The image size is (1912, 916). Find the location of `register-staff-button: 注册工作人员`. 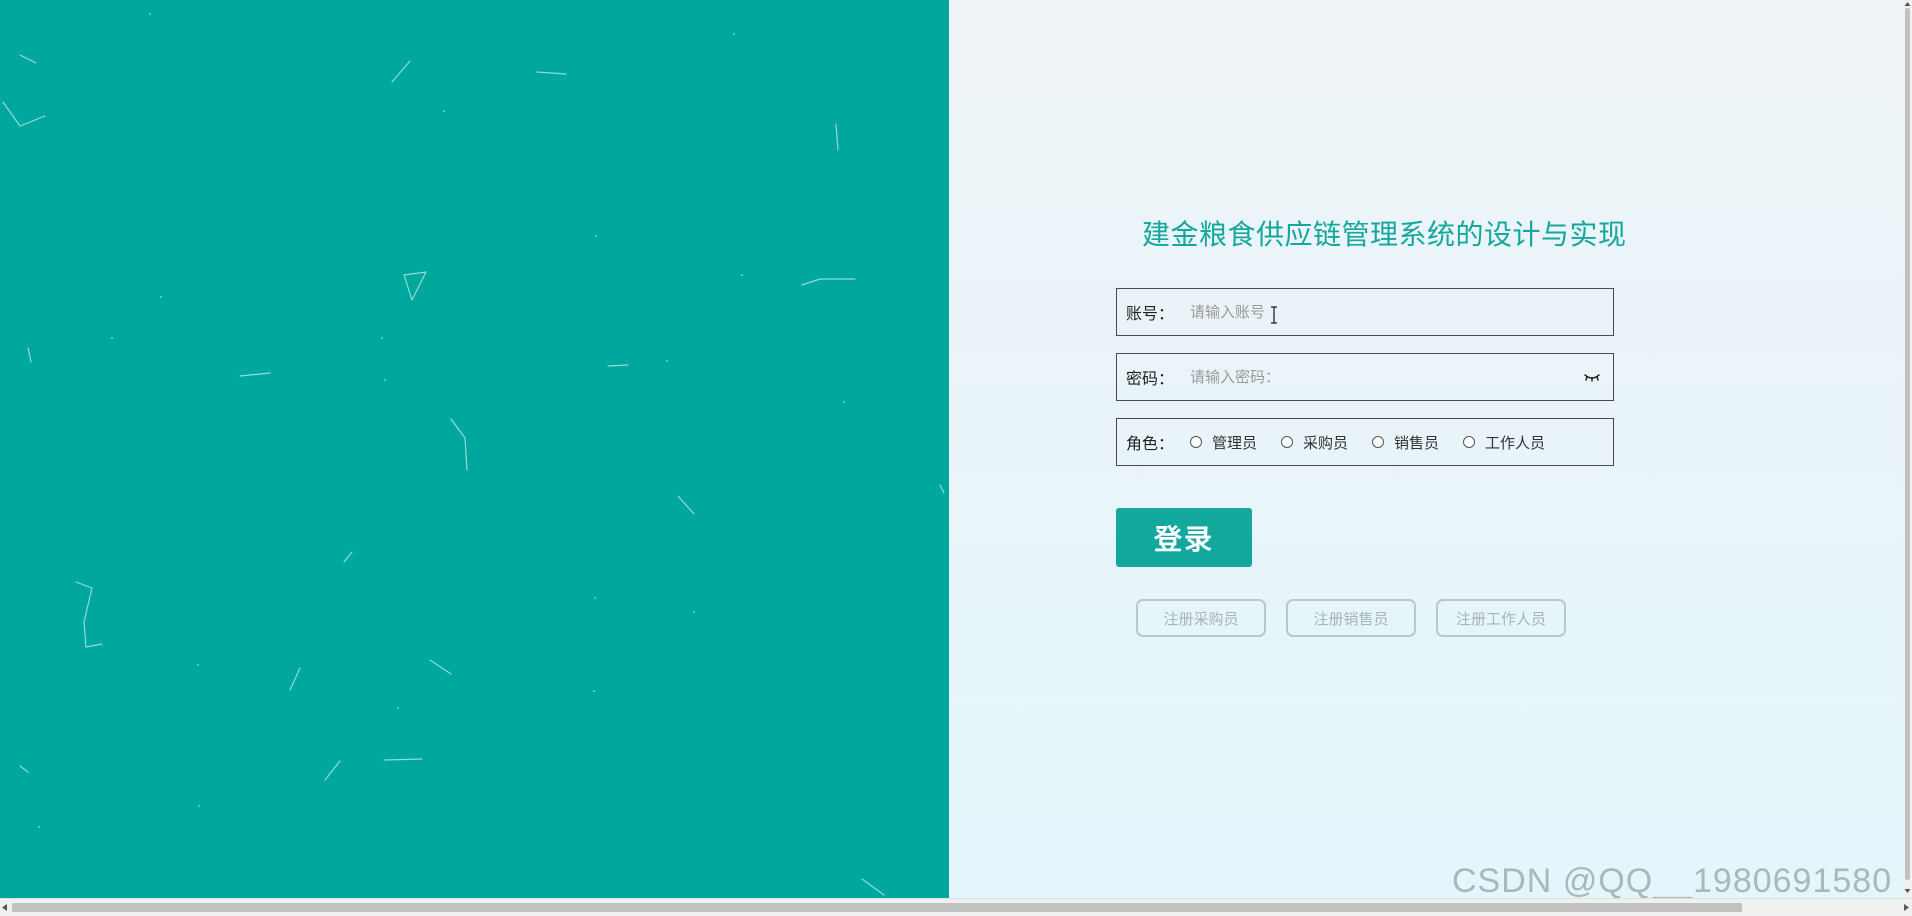

register-staff-button: 注册工作人员 is located at coordinates (1501, 618).